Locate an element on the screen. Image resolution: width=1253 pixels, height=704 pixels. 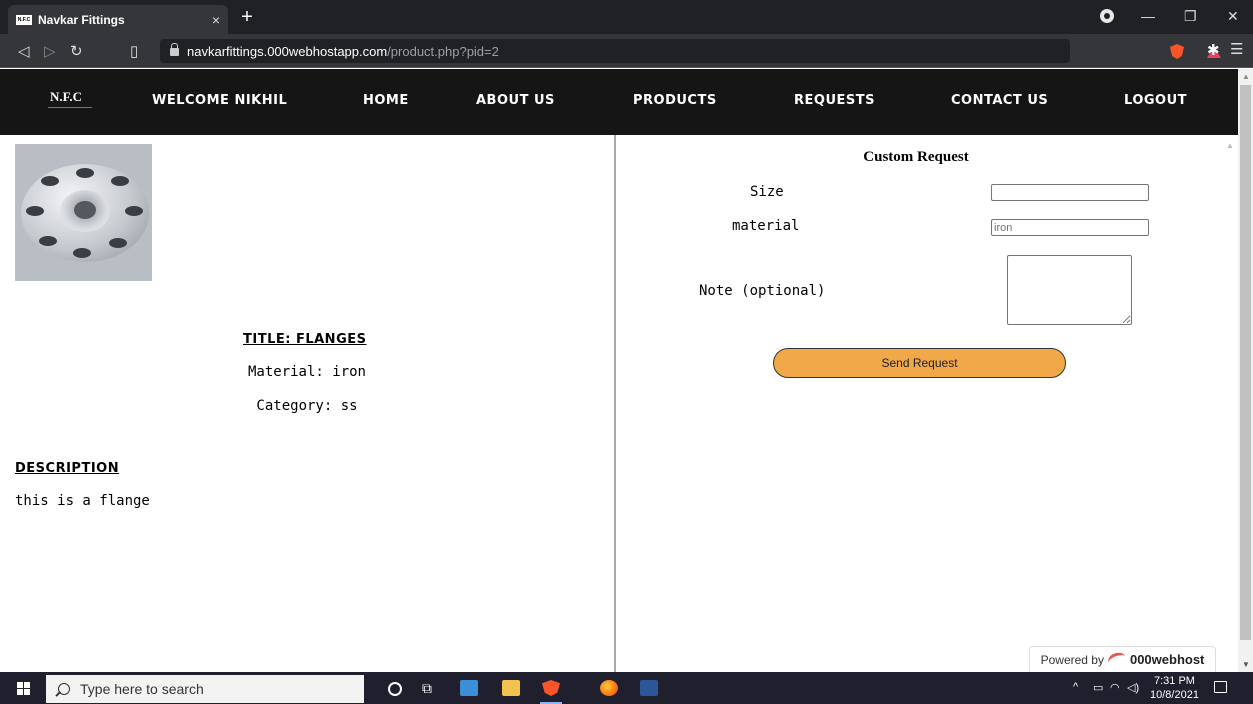
restore-icon: ❐ is located at coordinates (1190, 16).